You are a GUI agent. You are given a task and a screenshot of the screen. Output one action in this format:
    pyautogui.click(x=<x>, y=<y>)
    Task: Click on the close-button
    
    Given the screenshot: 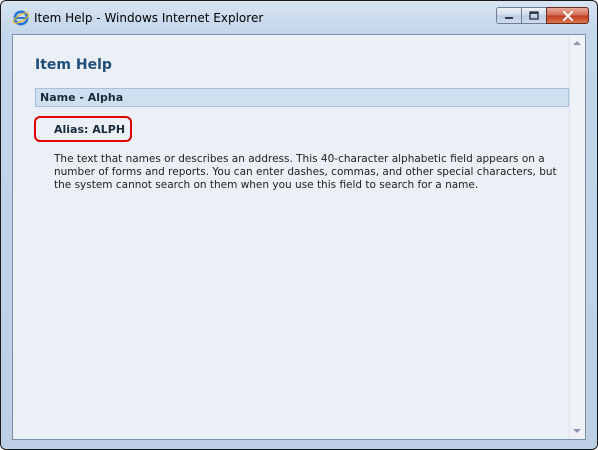 What is the action you would take?
    pyautogui.click(x=567, y=15)
    